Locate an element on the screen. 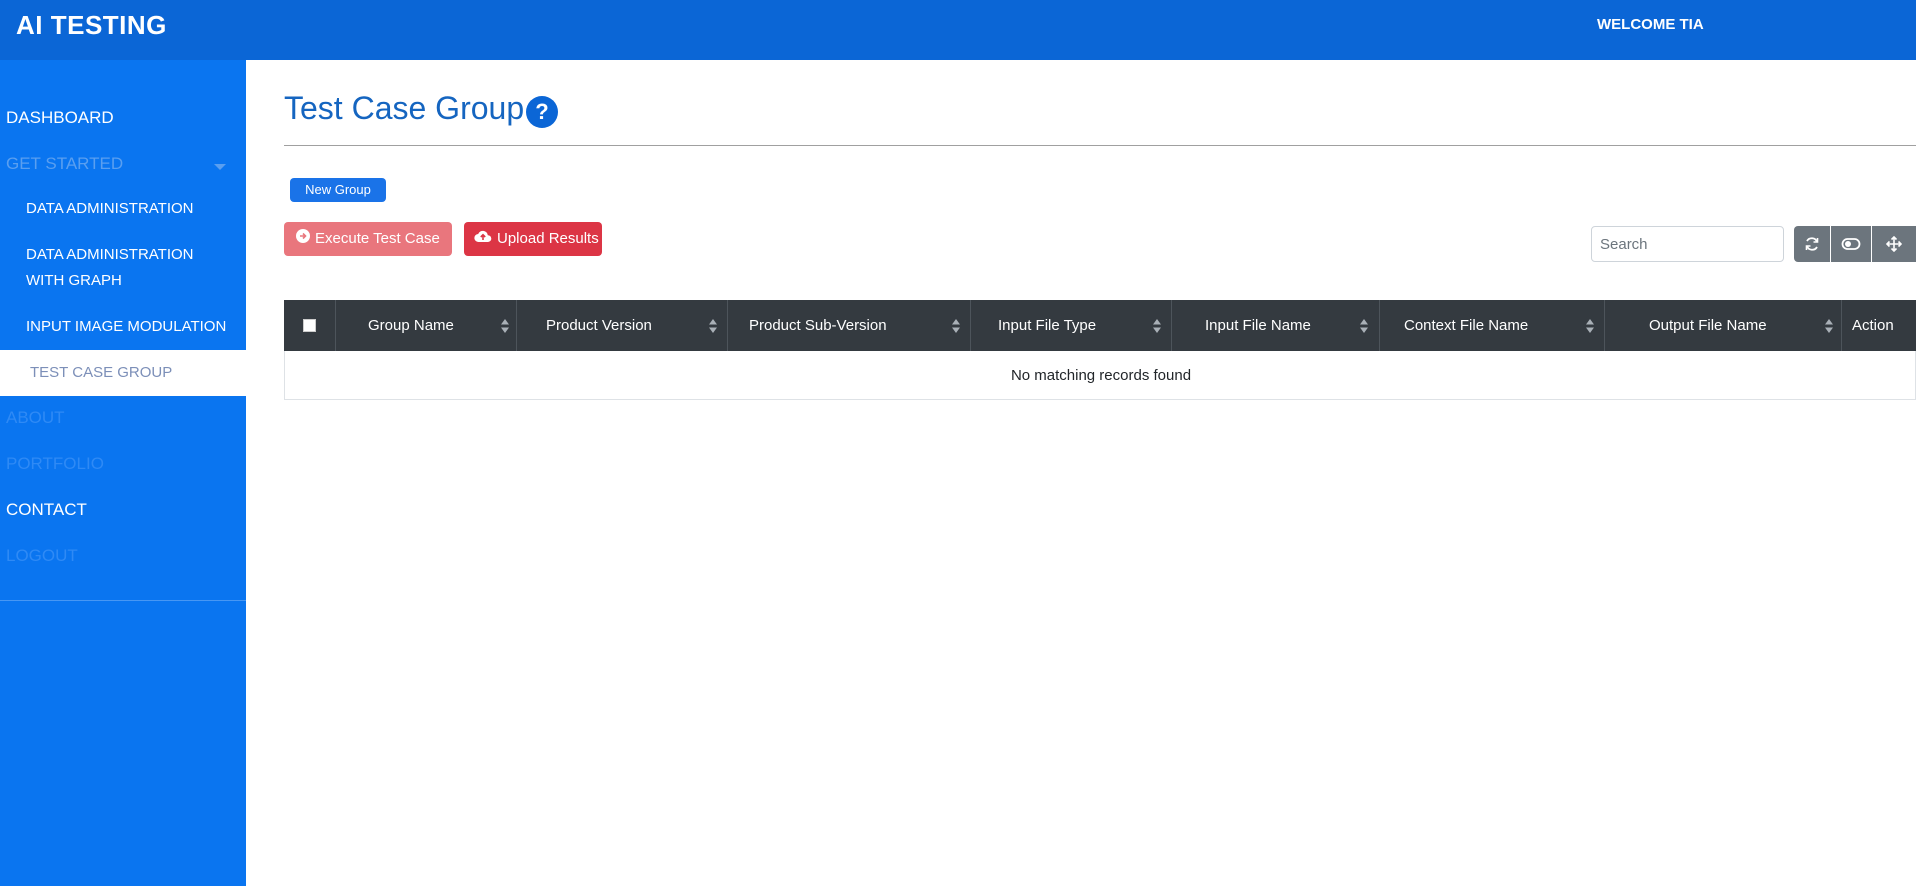  toggle-view-button is located at coordinates (1851, 244).